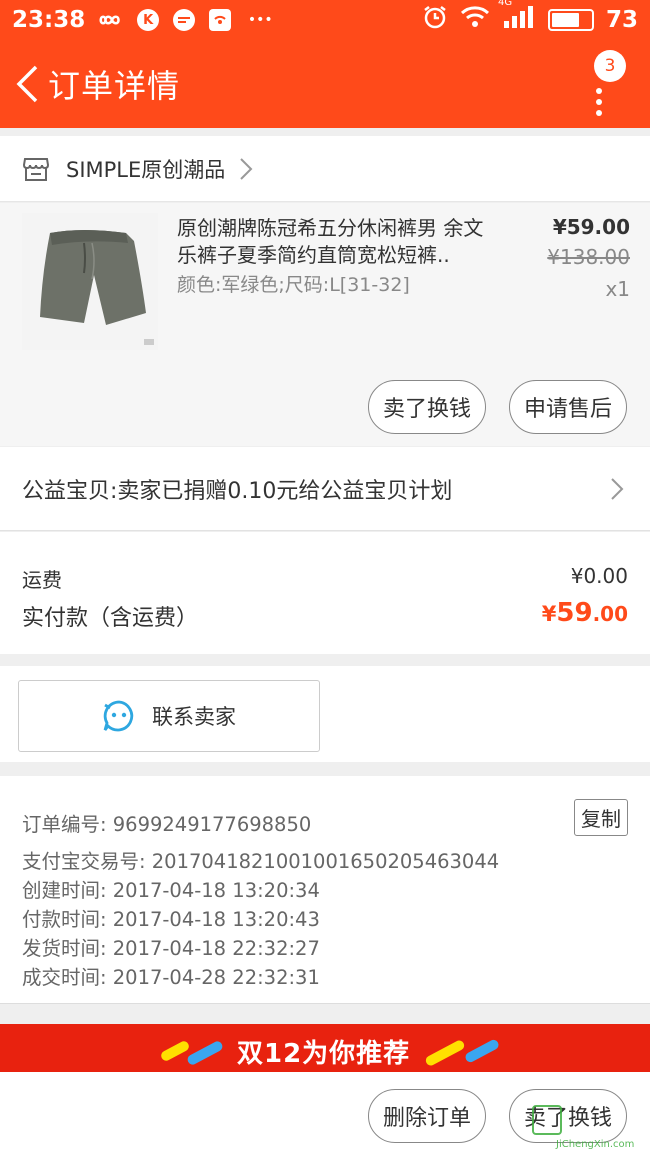  Describe the element at coordinates (167, 824) in the screenshot. I see `order-number: 订单编号: 9699249177698850` at that location.